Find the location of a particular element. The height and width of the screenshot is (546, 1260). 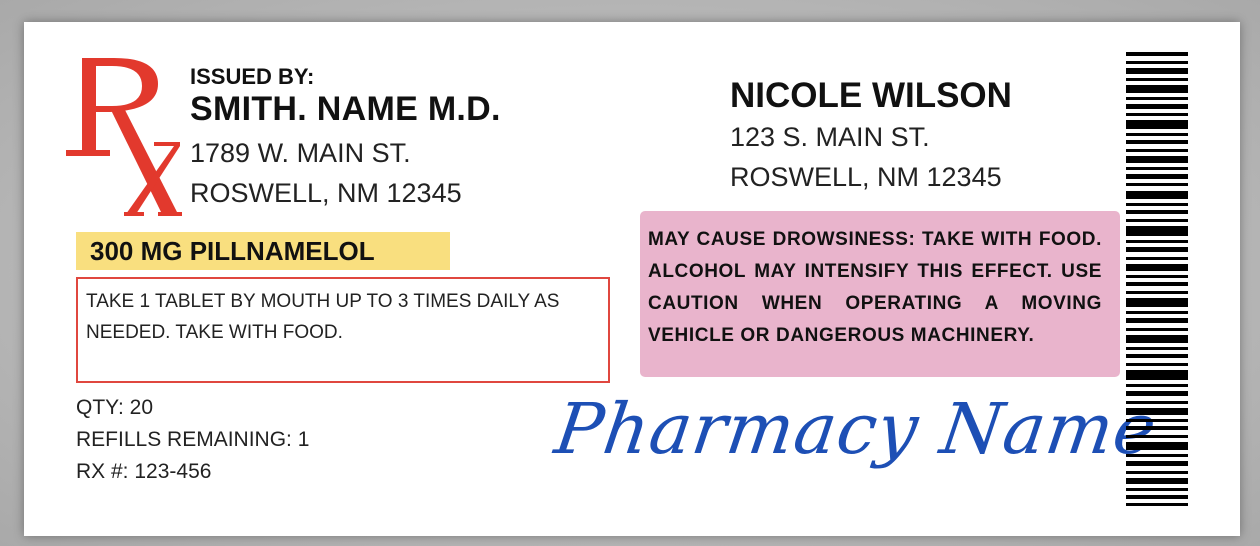

rx-number: RX #: 123-456 is located at coordinates (144, 471).